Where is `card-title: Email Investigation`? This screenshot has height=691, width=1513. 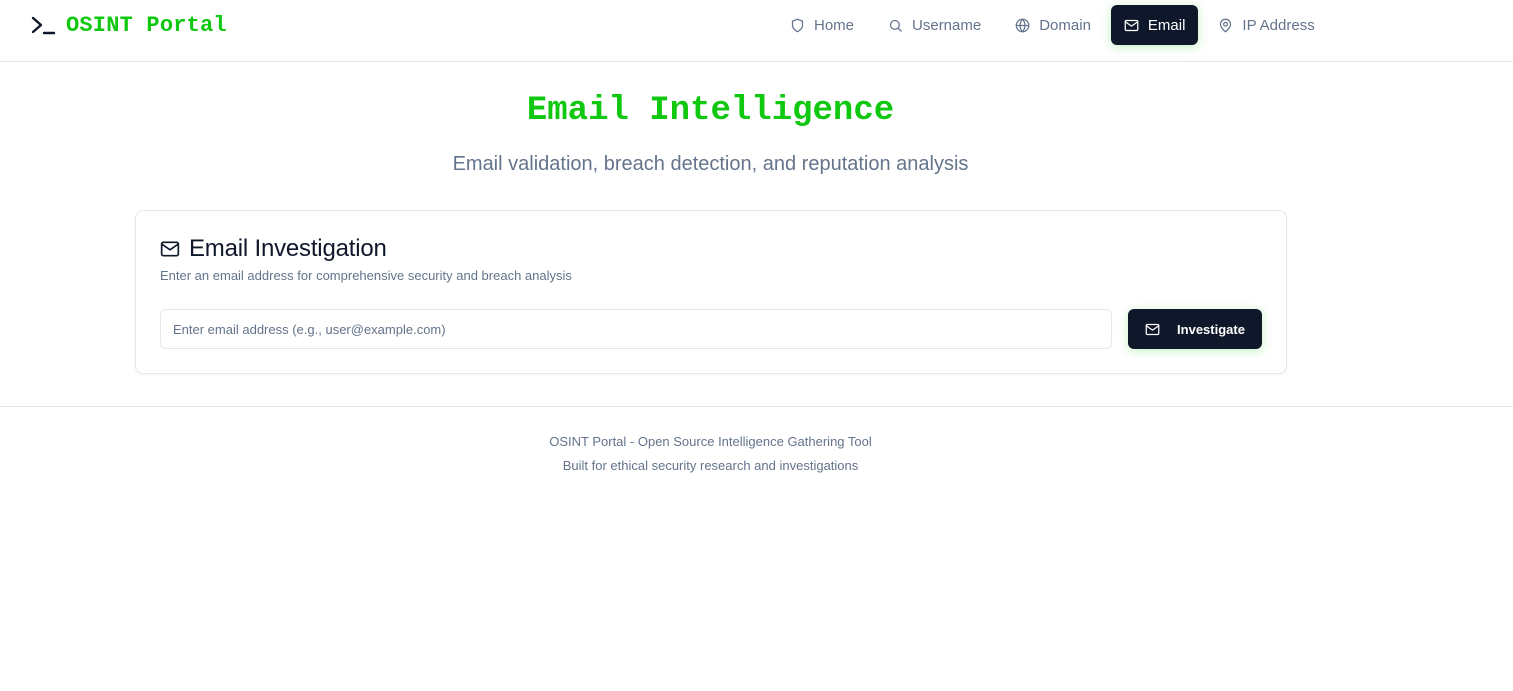 card-title: Email Investigation is located at coordinates (288, 248).